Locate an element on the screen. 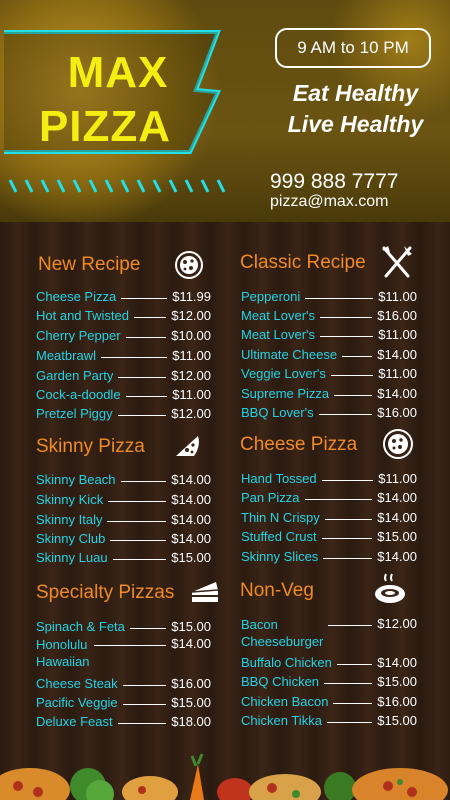  section-title-cheese-pizza: Cheese Pizza is located at coordinates (299, 444).